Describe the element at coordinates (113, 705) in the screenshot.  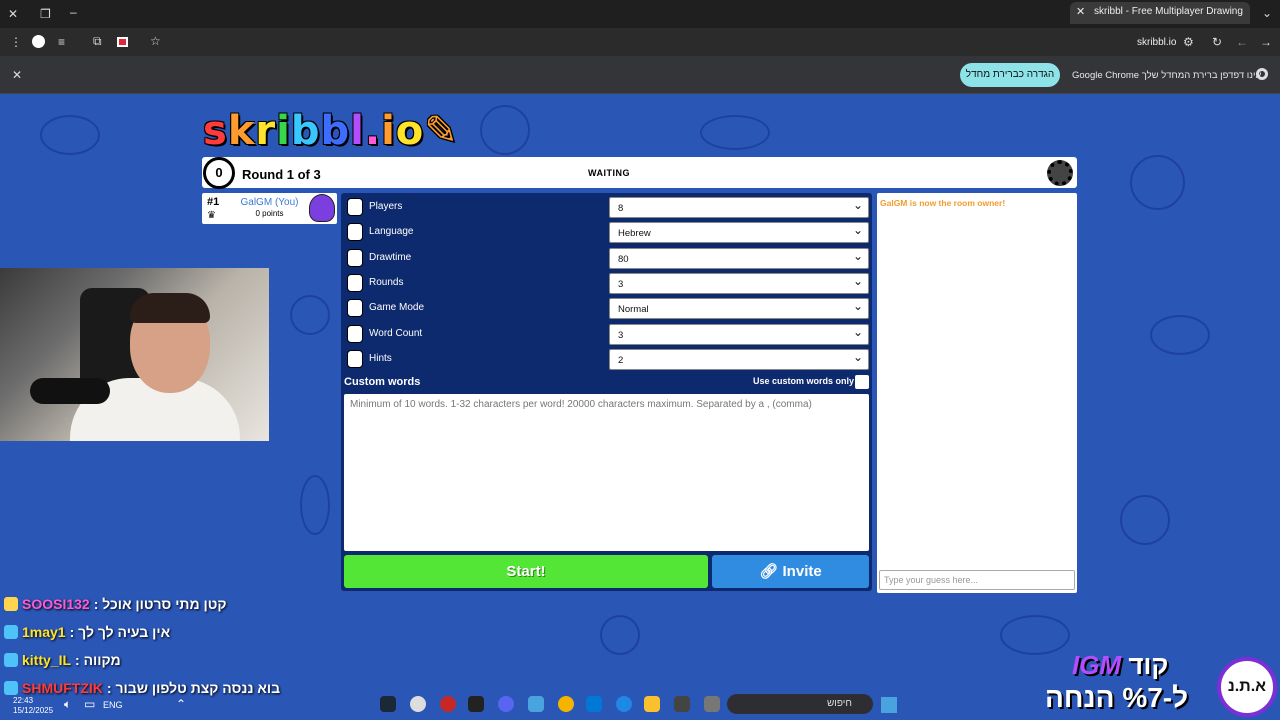
I see `taskbar-language: ENG` at that location.